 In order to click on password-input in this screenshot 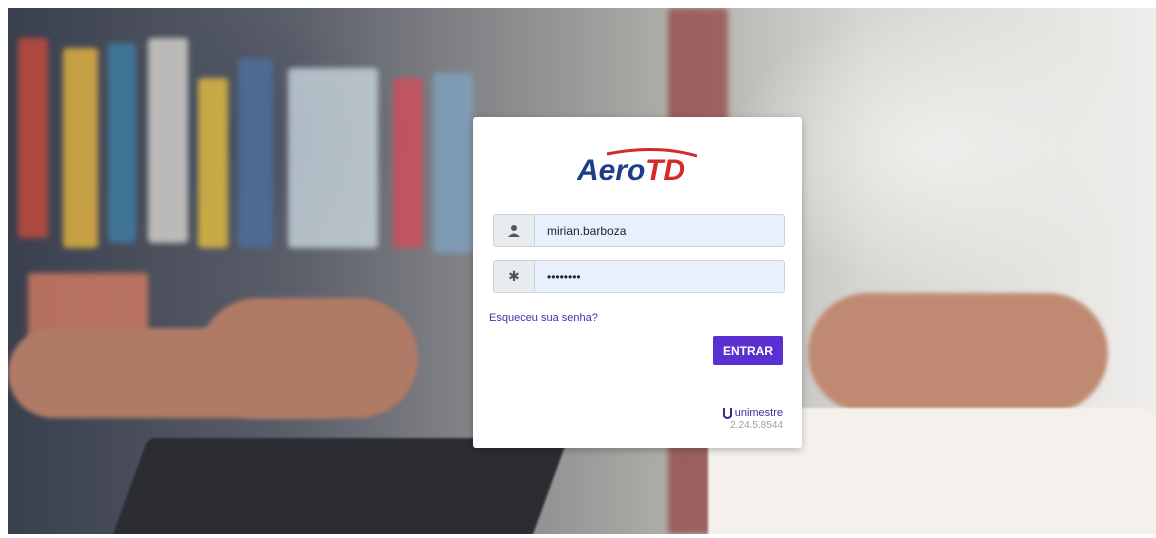, I will do `click(659, 276)`.